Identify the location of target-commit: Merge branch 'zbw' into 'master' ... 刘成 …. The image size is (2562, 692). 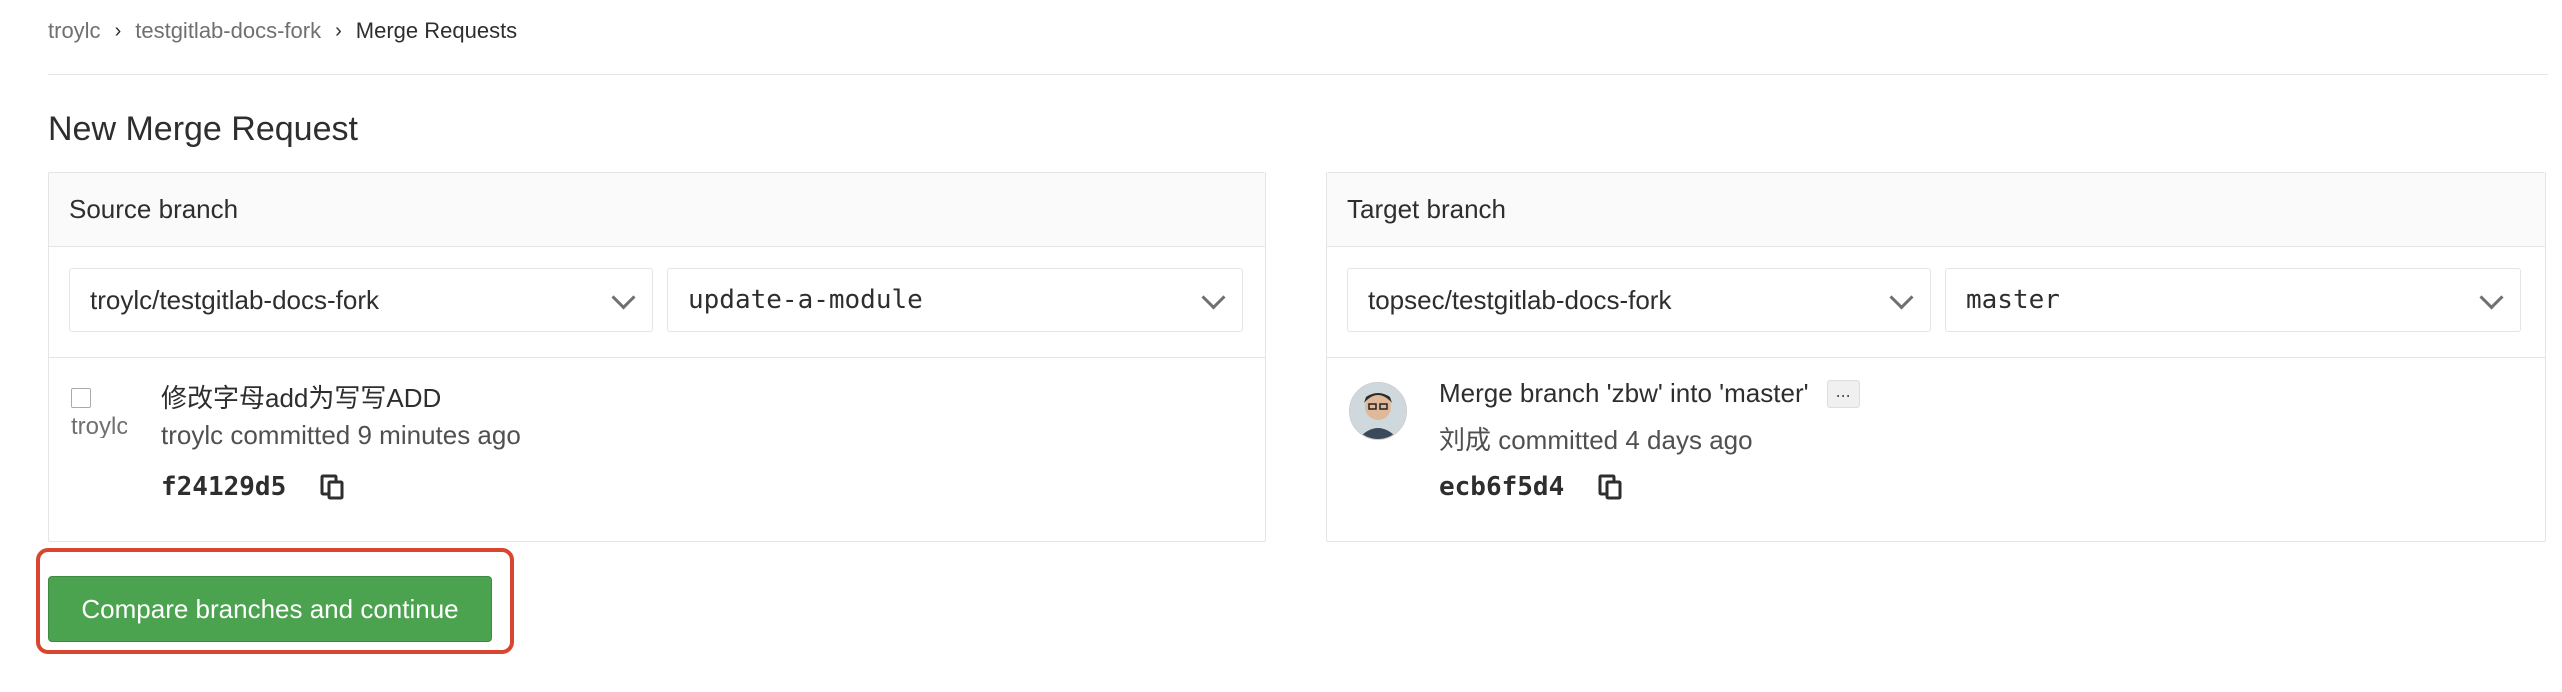
(1936, 450).